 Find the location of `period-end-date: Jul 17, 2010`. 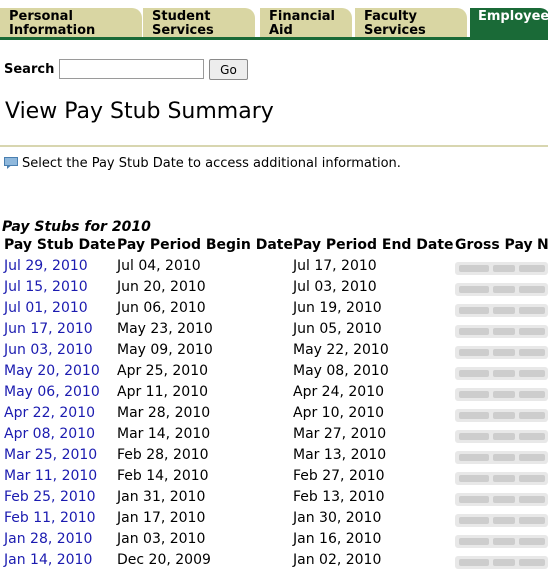

period-end-date: Jul 17, 2010 is located at coordinates (335, 266).